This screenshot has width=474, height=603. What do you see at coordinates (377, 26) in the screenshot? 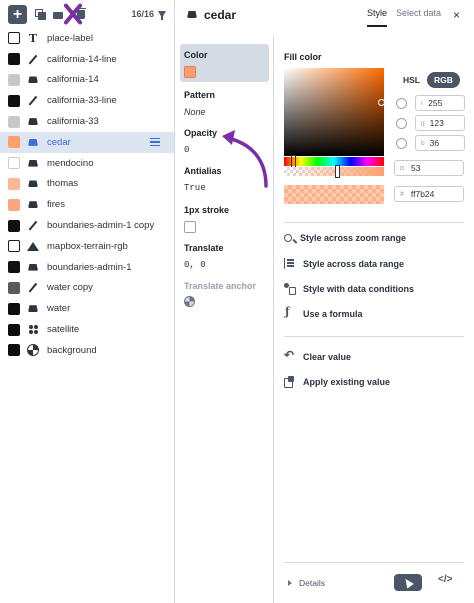
I see `active-tab-indicator` at bounding box center [377, 26].